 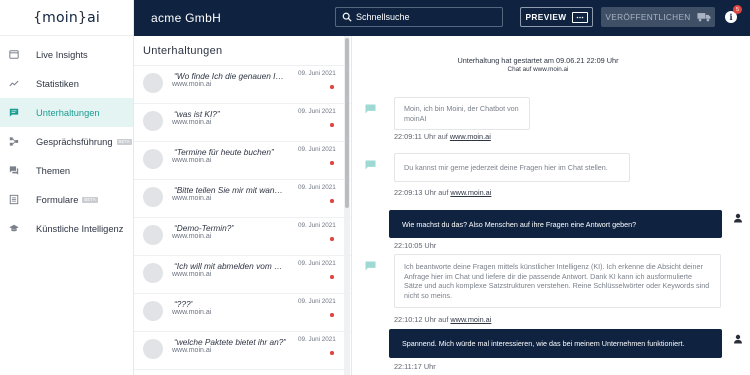 I want to click on list-item: “was ist KI?” www.moin.ai 09. Juni 2021, so click(x=242, y=123).